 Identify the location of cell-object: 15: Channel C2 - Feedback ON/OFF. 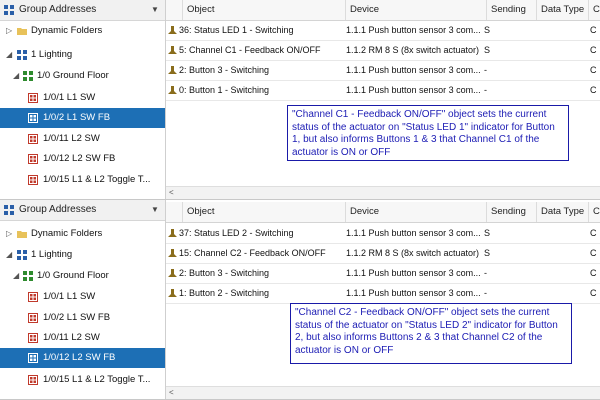
(252, 253).